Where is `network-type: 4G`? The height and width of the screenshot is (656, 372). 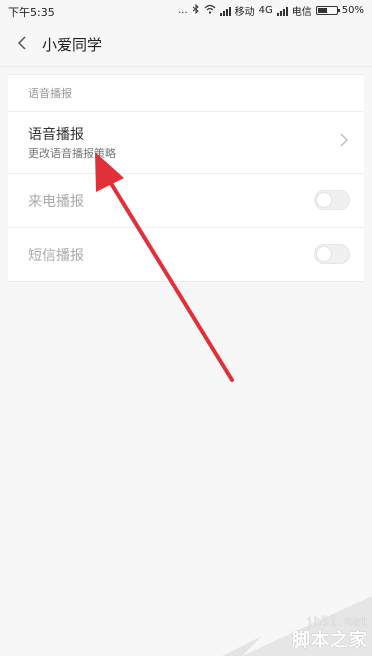
network-type: 4G is located at coordinates (265, 10).